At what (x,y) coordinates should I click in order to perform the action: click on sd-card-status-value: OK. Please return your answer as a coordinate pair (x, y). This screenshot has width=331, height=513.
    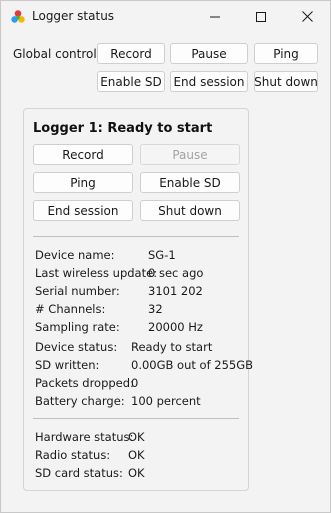
    Looking at the image, I should click on (136, 473).